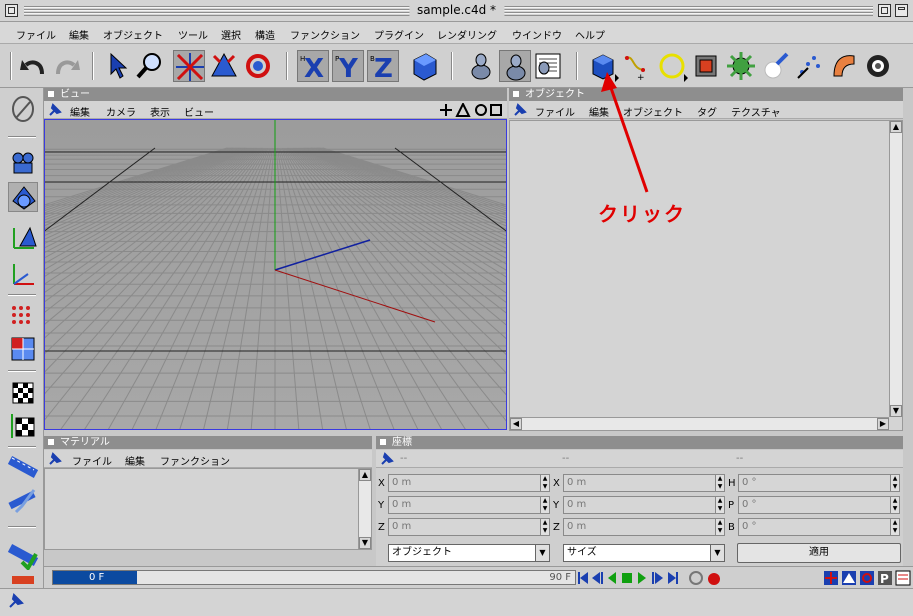 This screenshot has width=913, height=616. What do you see at coordinates (75, 94) in the screenshot?
I see `viewport-title: ビュー` at bounding box center [75, 94].